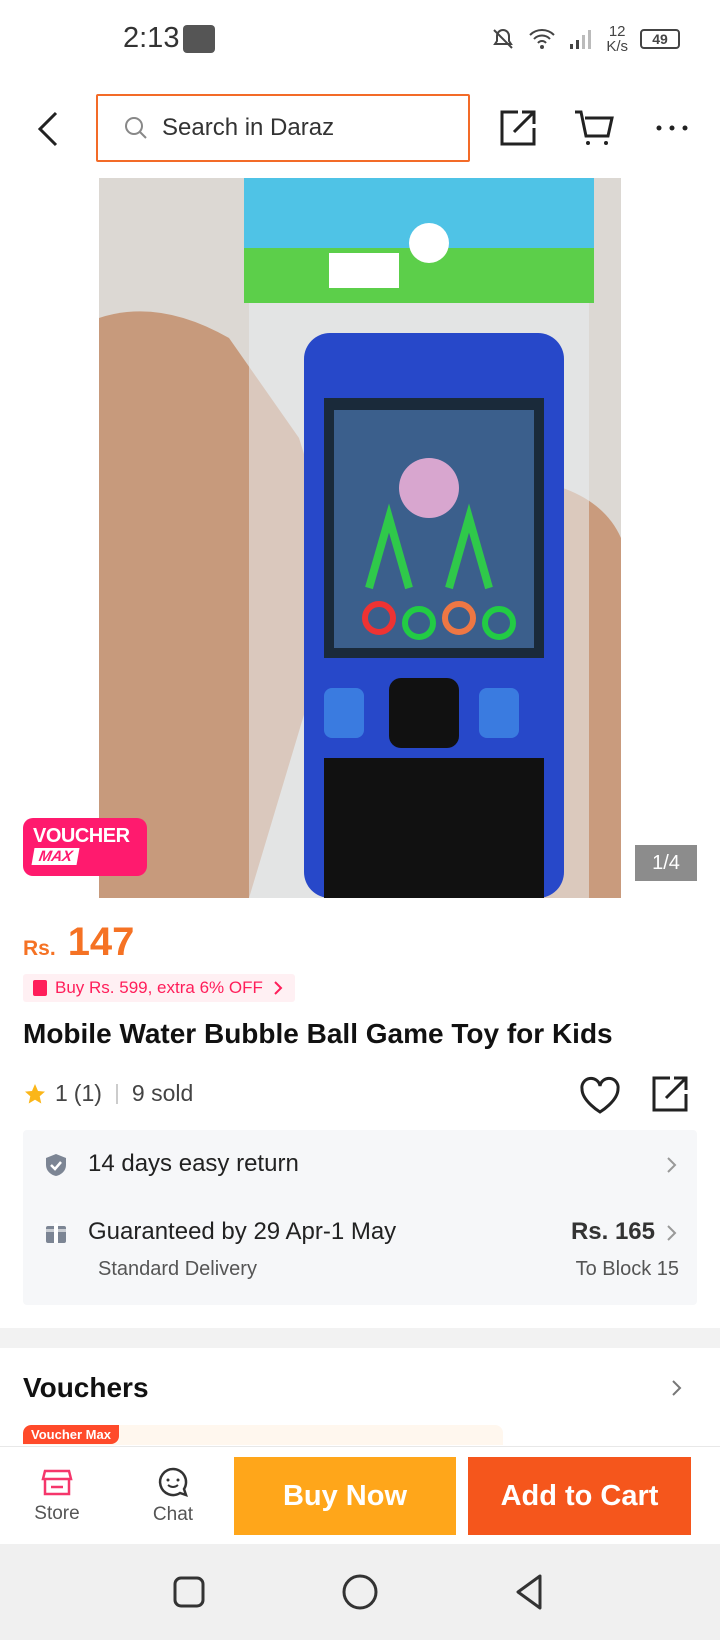  Describe the element at coordinates (101, 942) in the screenshot. I see `price-value: 147` at that location.